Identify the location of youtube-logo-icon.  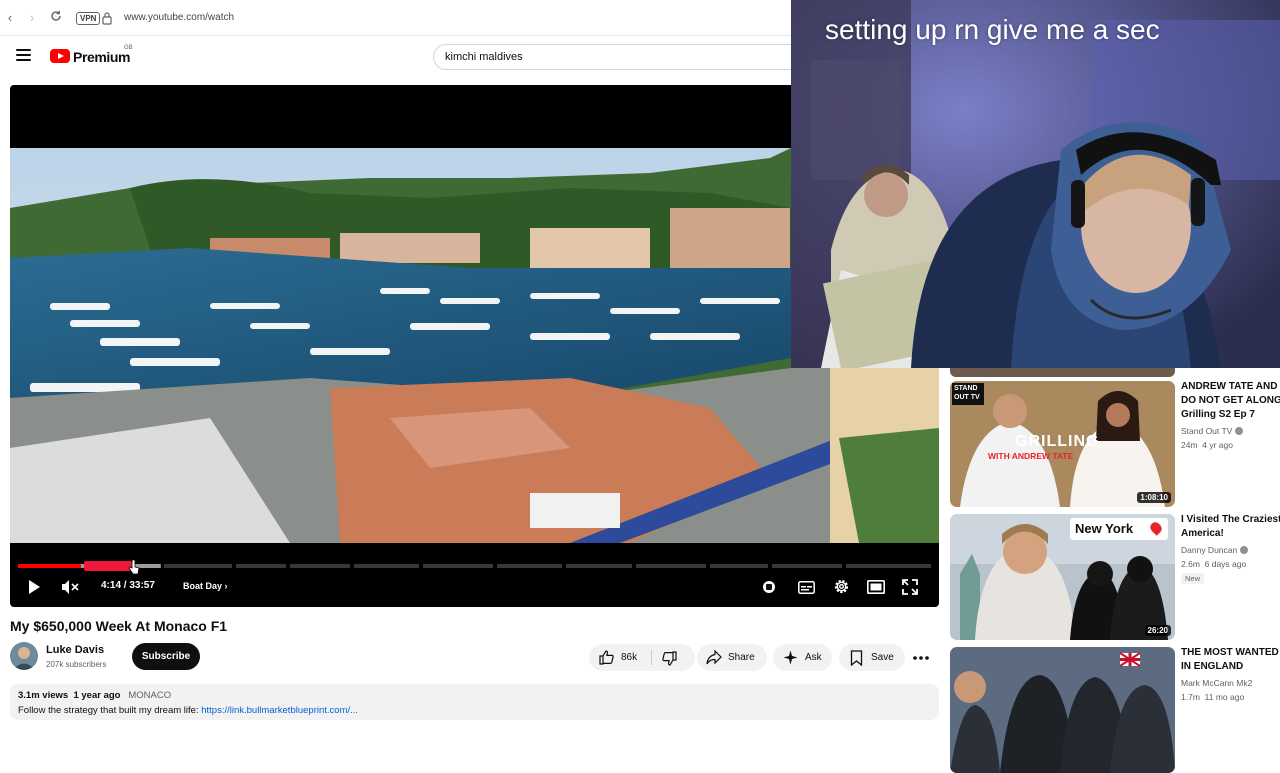
(60, 56).